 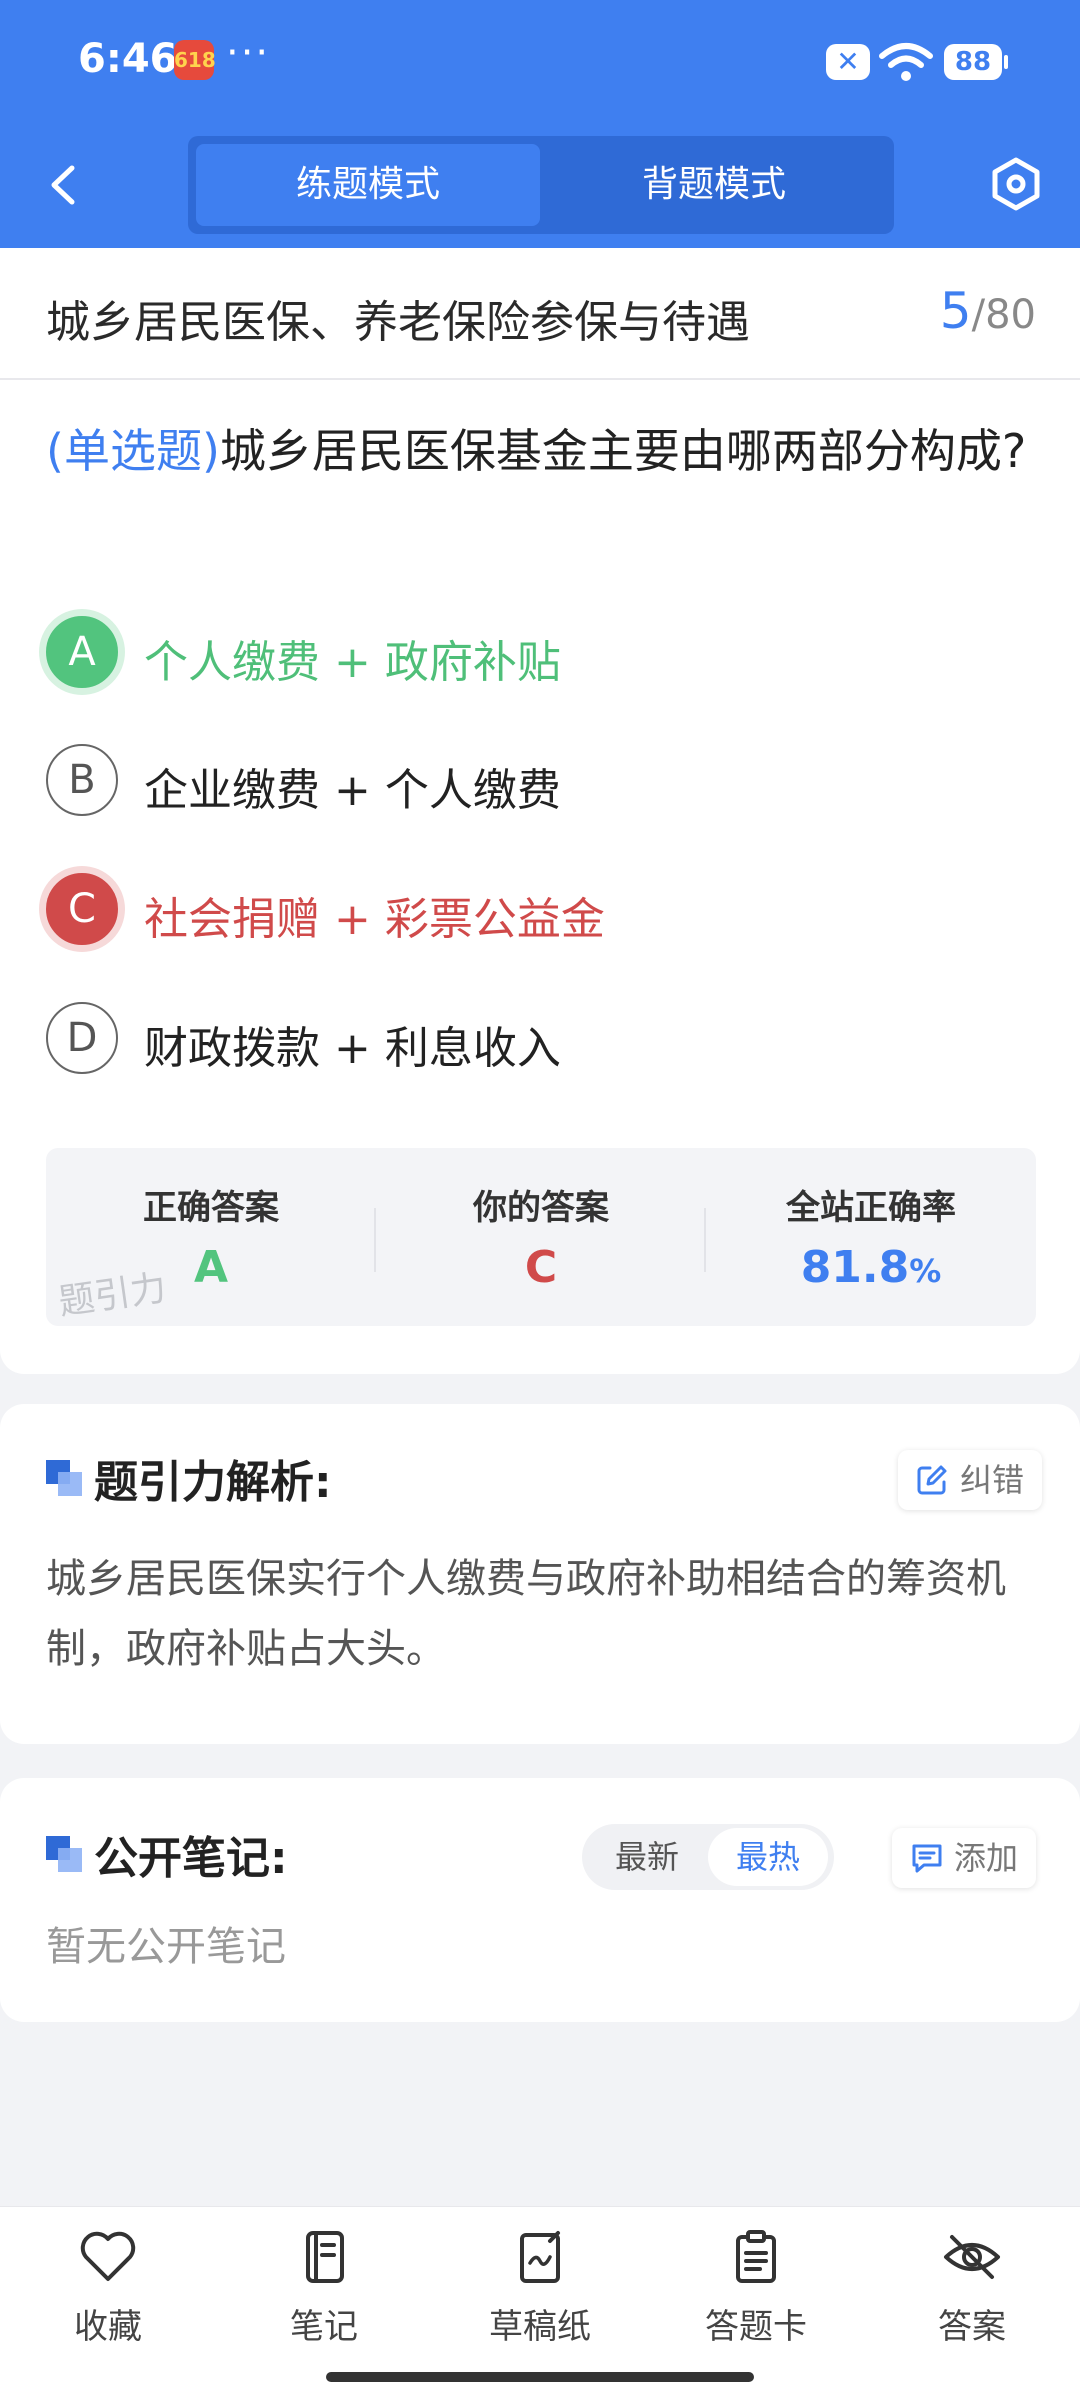 I want to click on progress-current: 5, so click(x=955, y=311).